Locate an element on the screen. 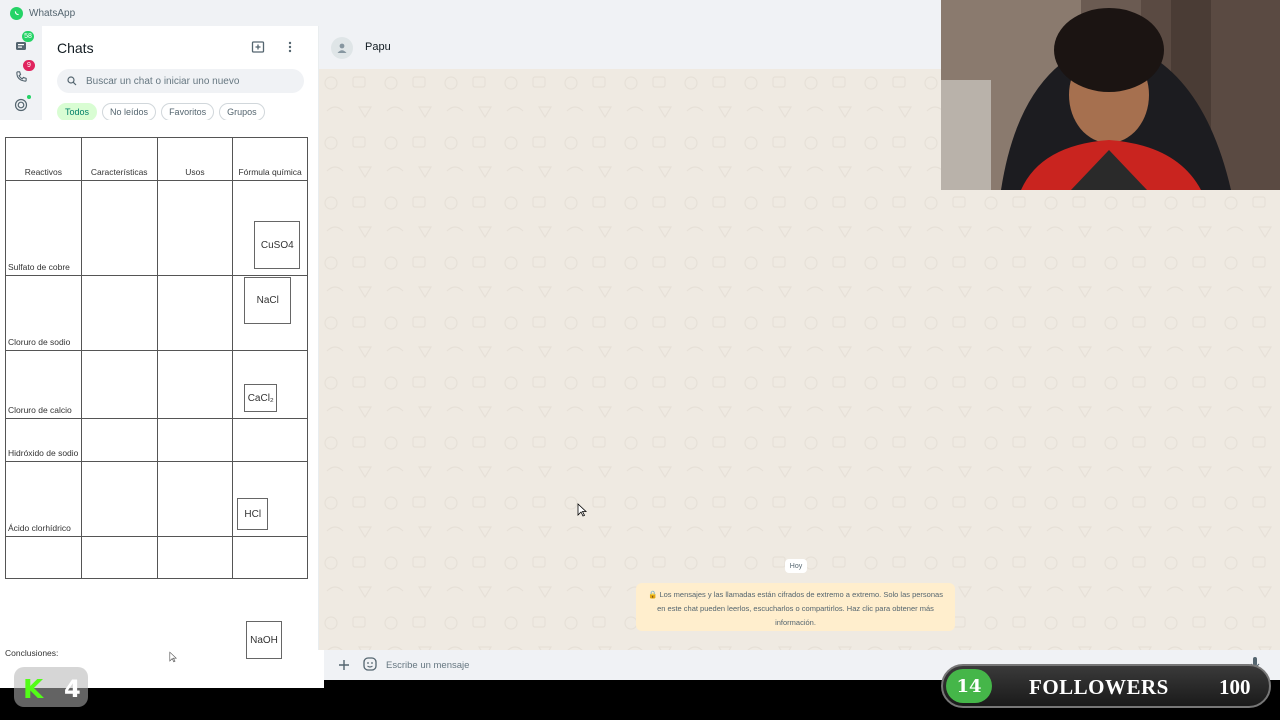  conclusions-label: Conclusiones: is located at coordinates (32, 653).